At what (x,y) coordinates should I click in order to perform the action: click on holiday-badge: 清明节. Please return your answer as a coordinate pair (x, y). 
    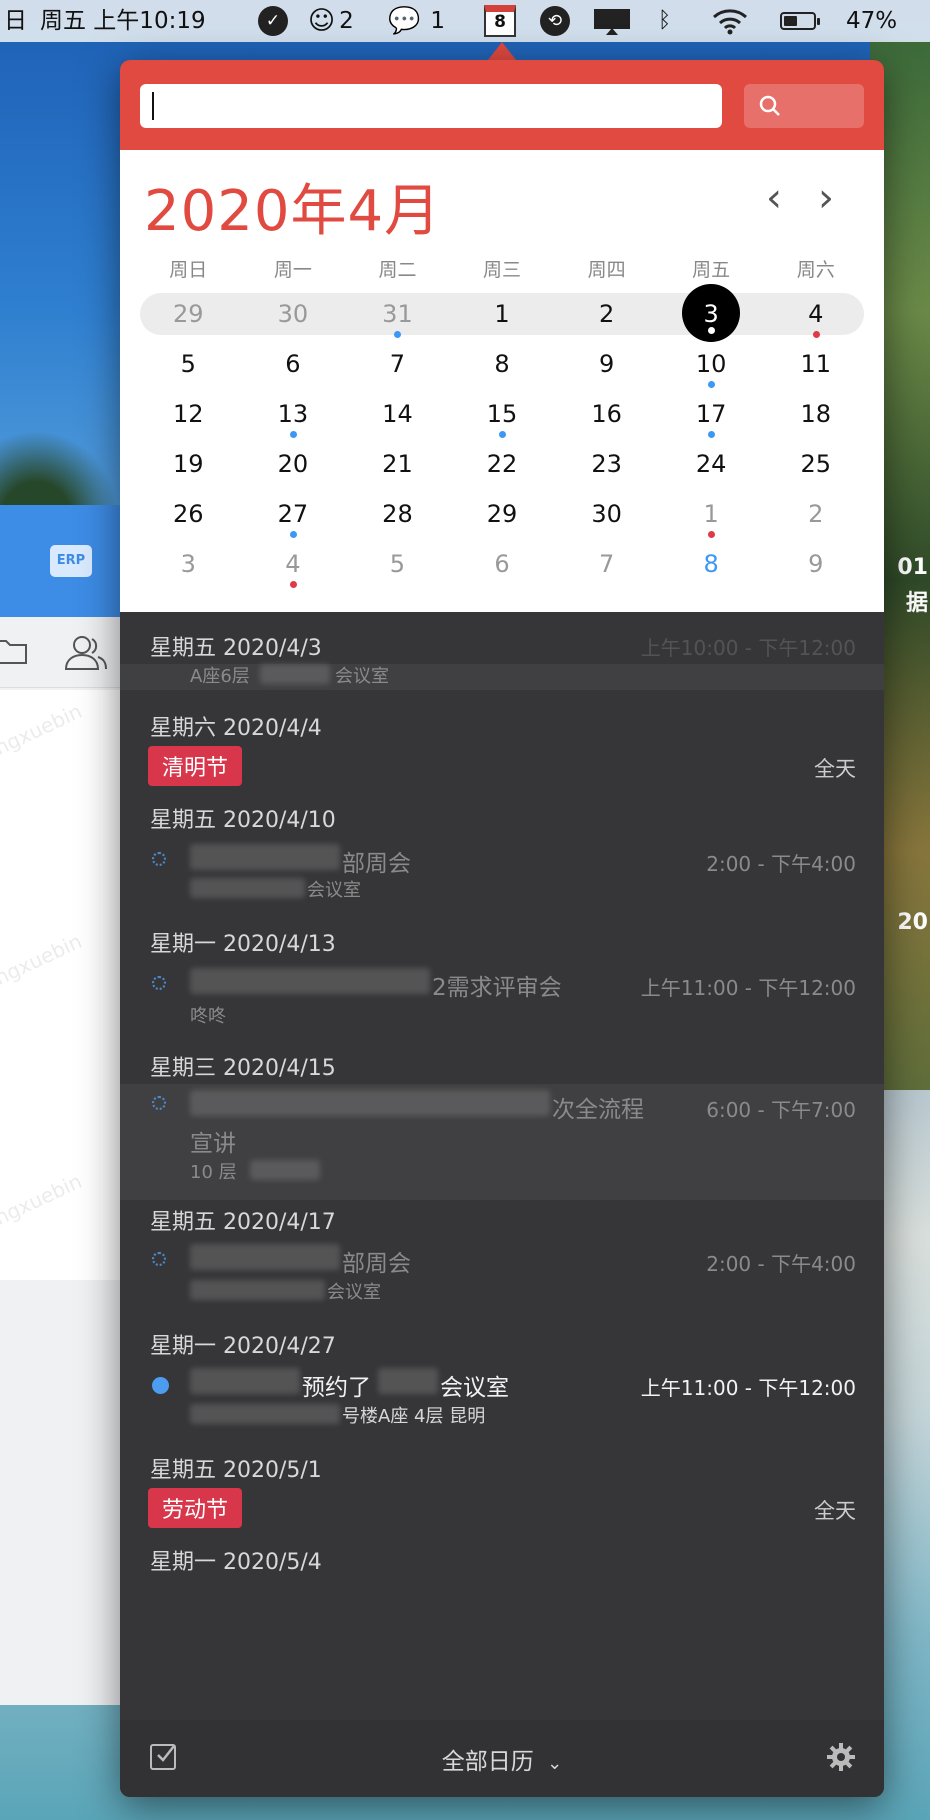
    Looking at the image, I should click on (195, 766).